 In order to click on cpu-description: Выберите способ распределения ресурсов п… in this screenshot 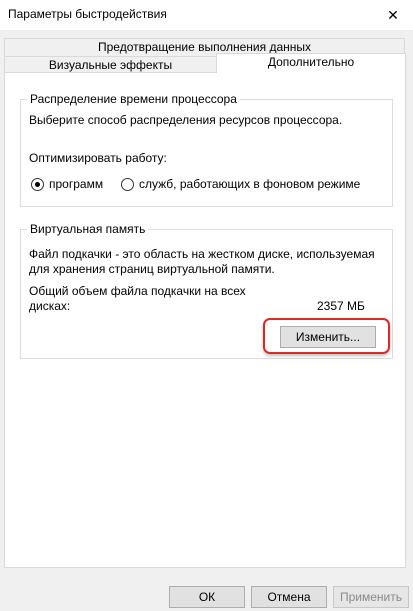, I will do `click(186, 120)`.